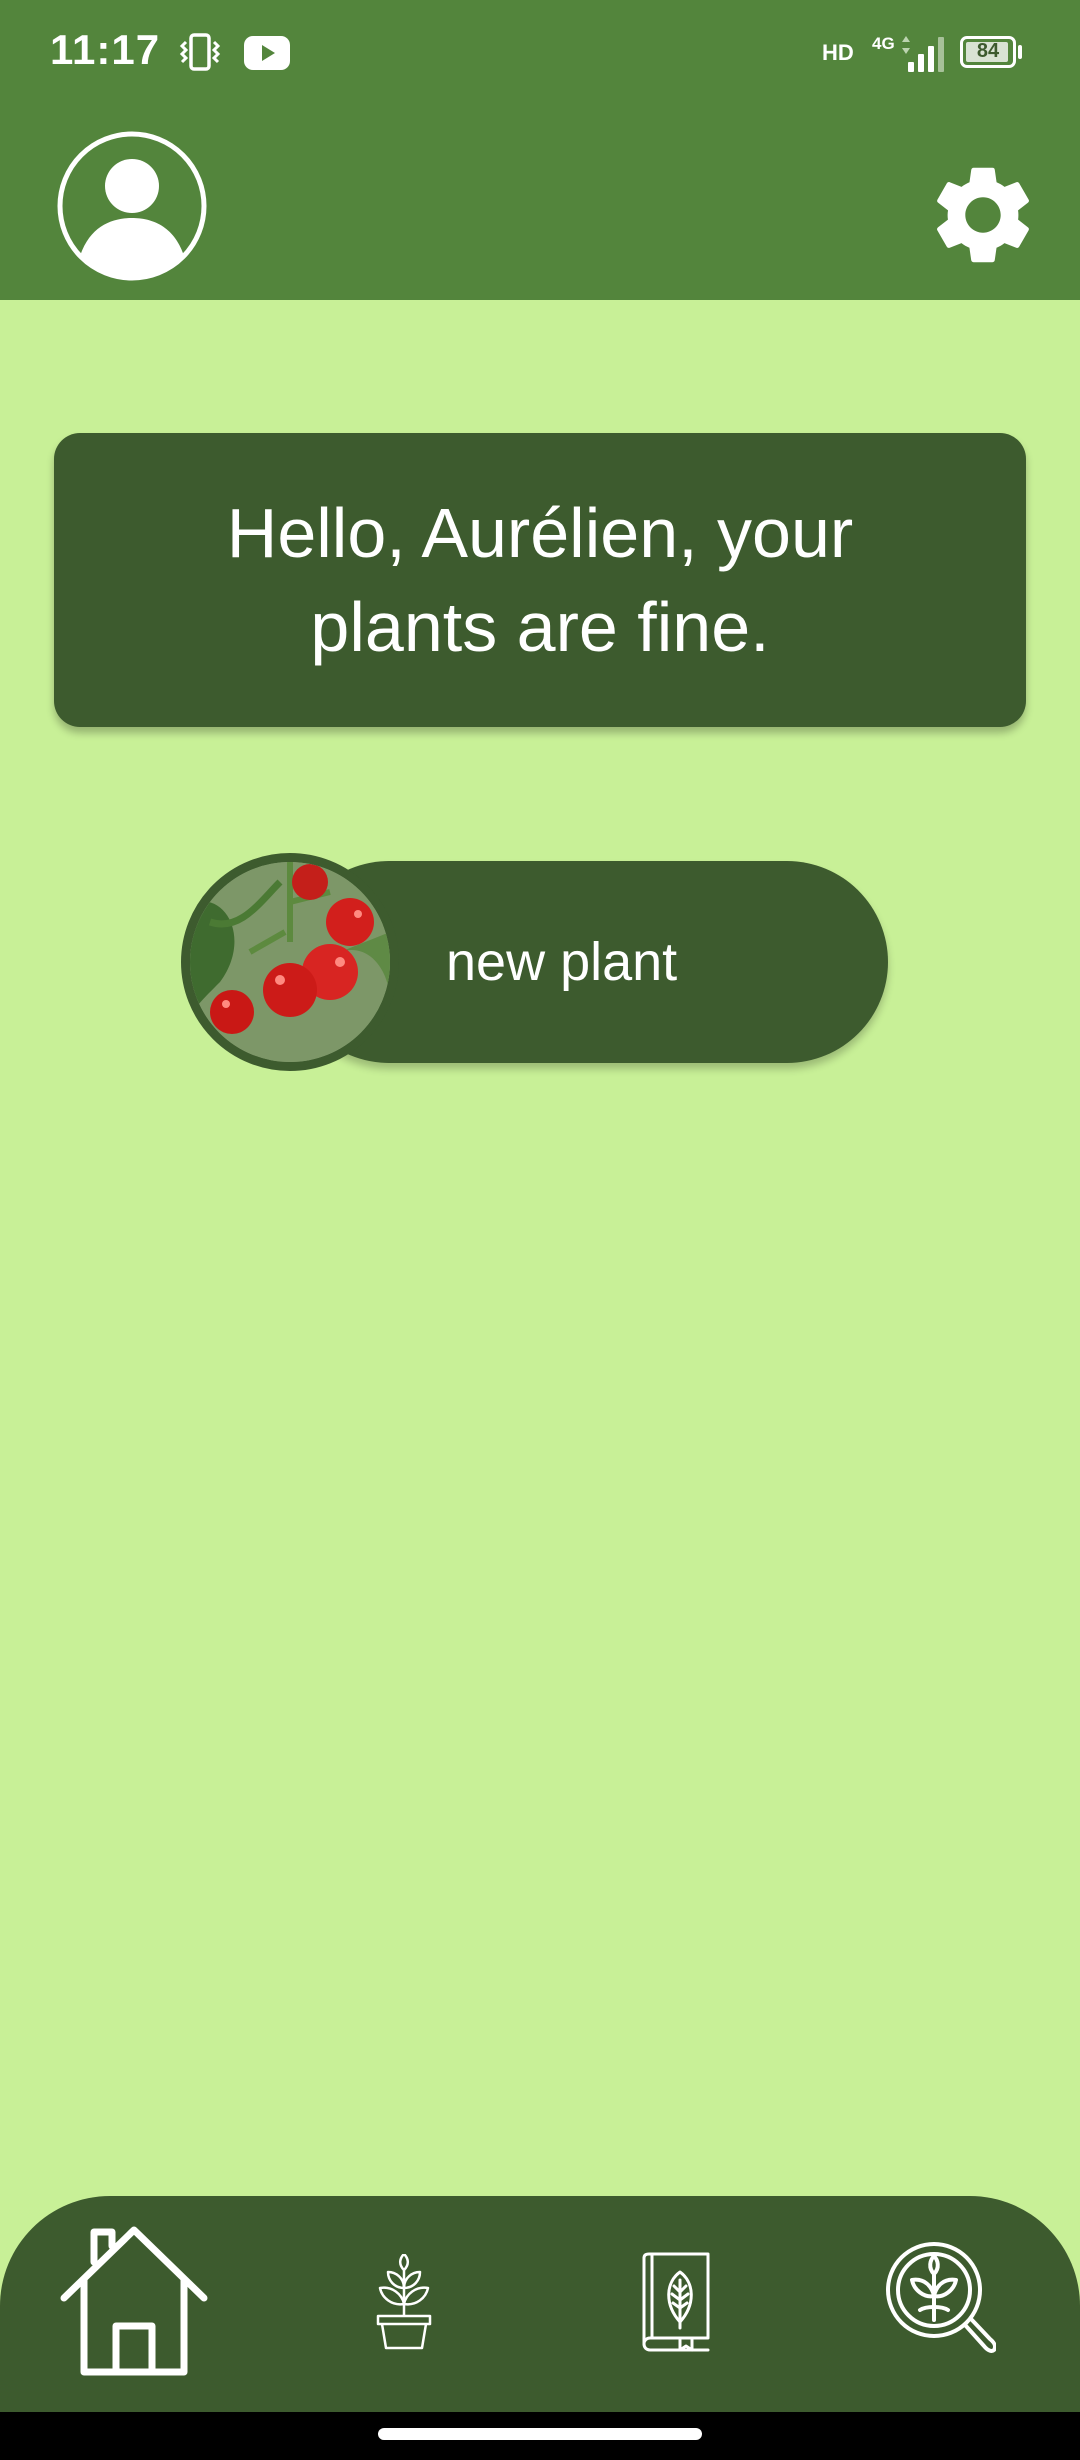 This screenshot has width=1080, height=2460. What do you see at coordinates (290, 962) in the screenshot?
I see `tomato-plant-photo` at bounding box center [290, 962].